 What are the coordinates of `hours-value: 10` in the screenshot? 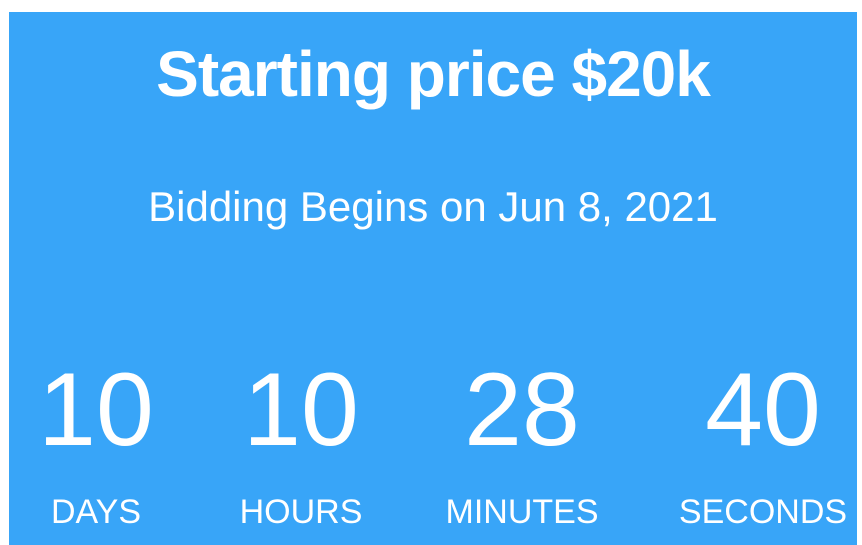 It's located at (301, 410).